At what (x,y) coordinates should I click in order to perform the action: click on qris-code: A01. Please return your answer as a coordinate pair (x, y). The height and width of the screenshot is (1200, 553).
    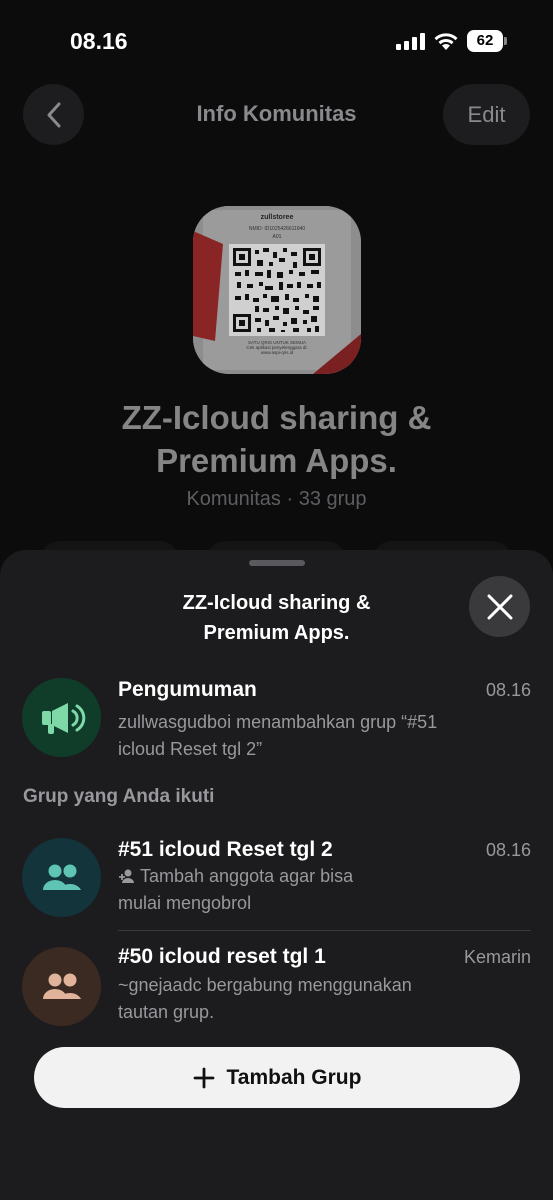
    Looking at the image, I should click on (277, 237).